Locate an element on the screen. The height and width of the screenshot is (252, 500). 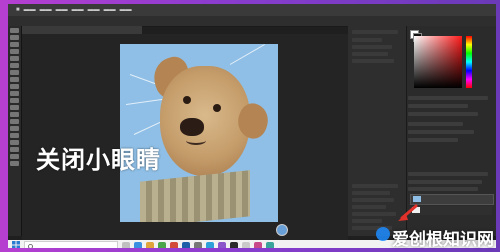
menu-bar: ■ ▬▬ ▬▬ ▬▬ ▬▬ ▬▬ ▬▬ ▬▬ is located at coordinates (252, 10).